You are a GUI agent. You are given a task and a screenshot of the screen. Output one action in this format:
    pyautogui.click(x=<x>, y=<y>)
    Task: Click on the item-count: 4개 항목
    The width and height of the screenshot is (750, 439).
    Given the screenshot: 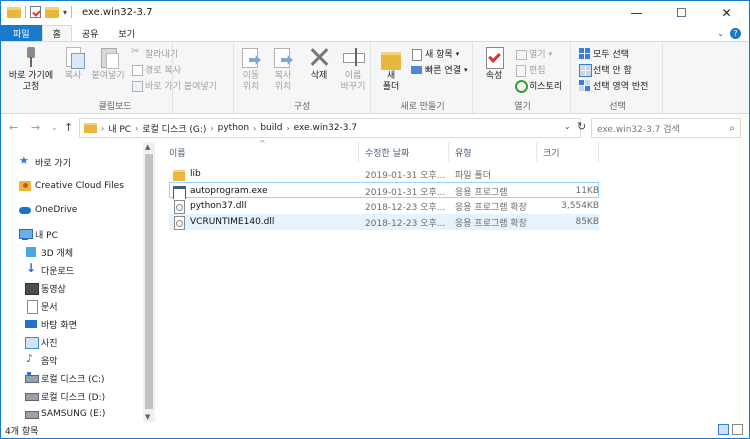 What is the action you would take?
    pyautogui.click(x=22, y=431)
    